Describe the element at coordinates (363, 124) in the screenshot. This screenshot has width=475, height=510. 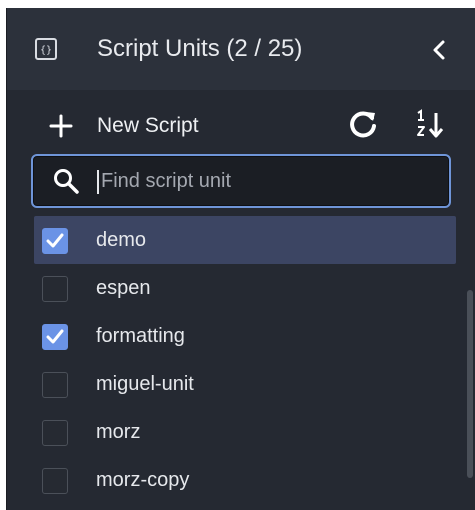
I see `refresh-icon` at that location.